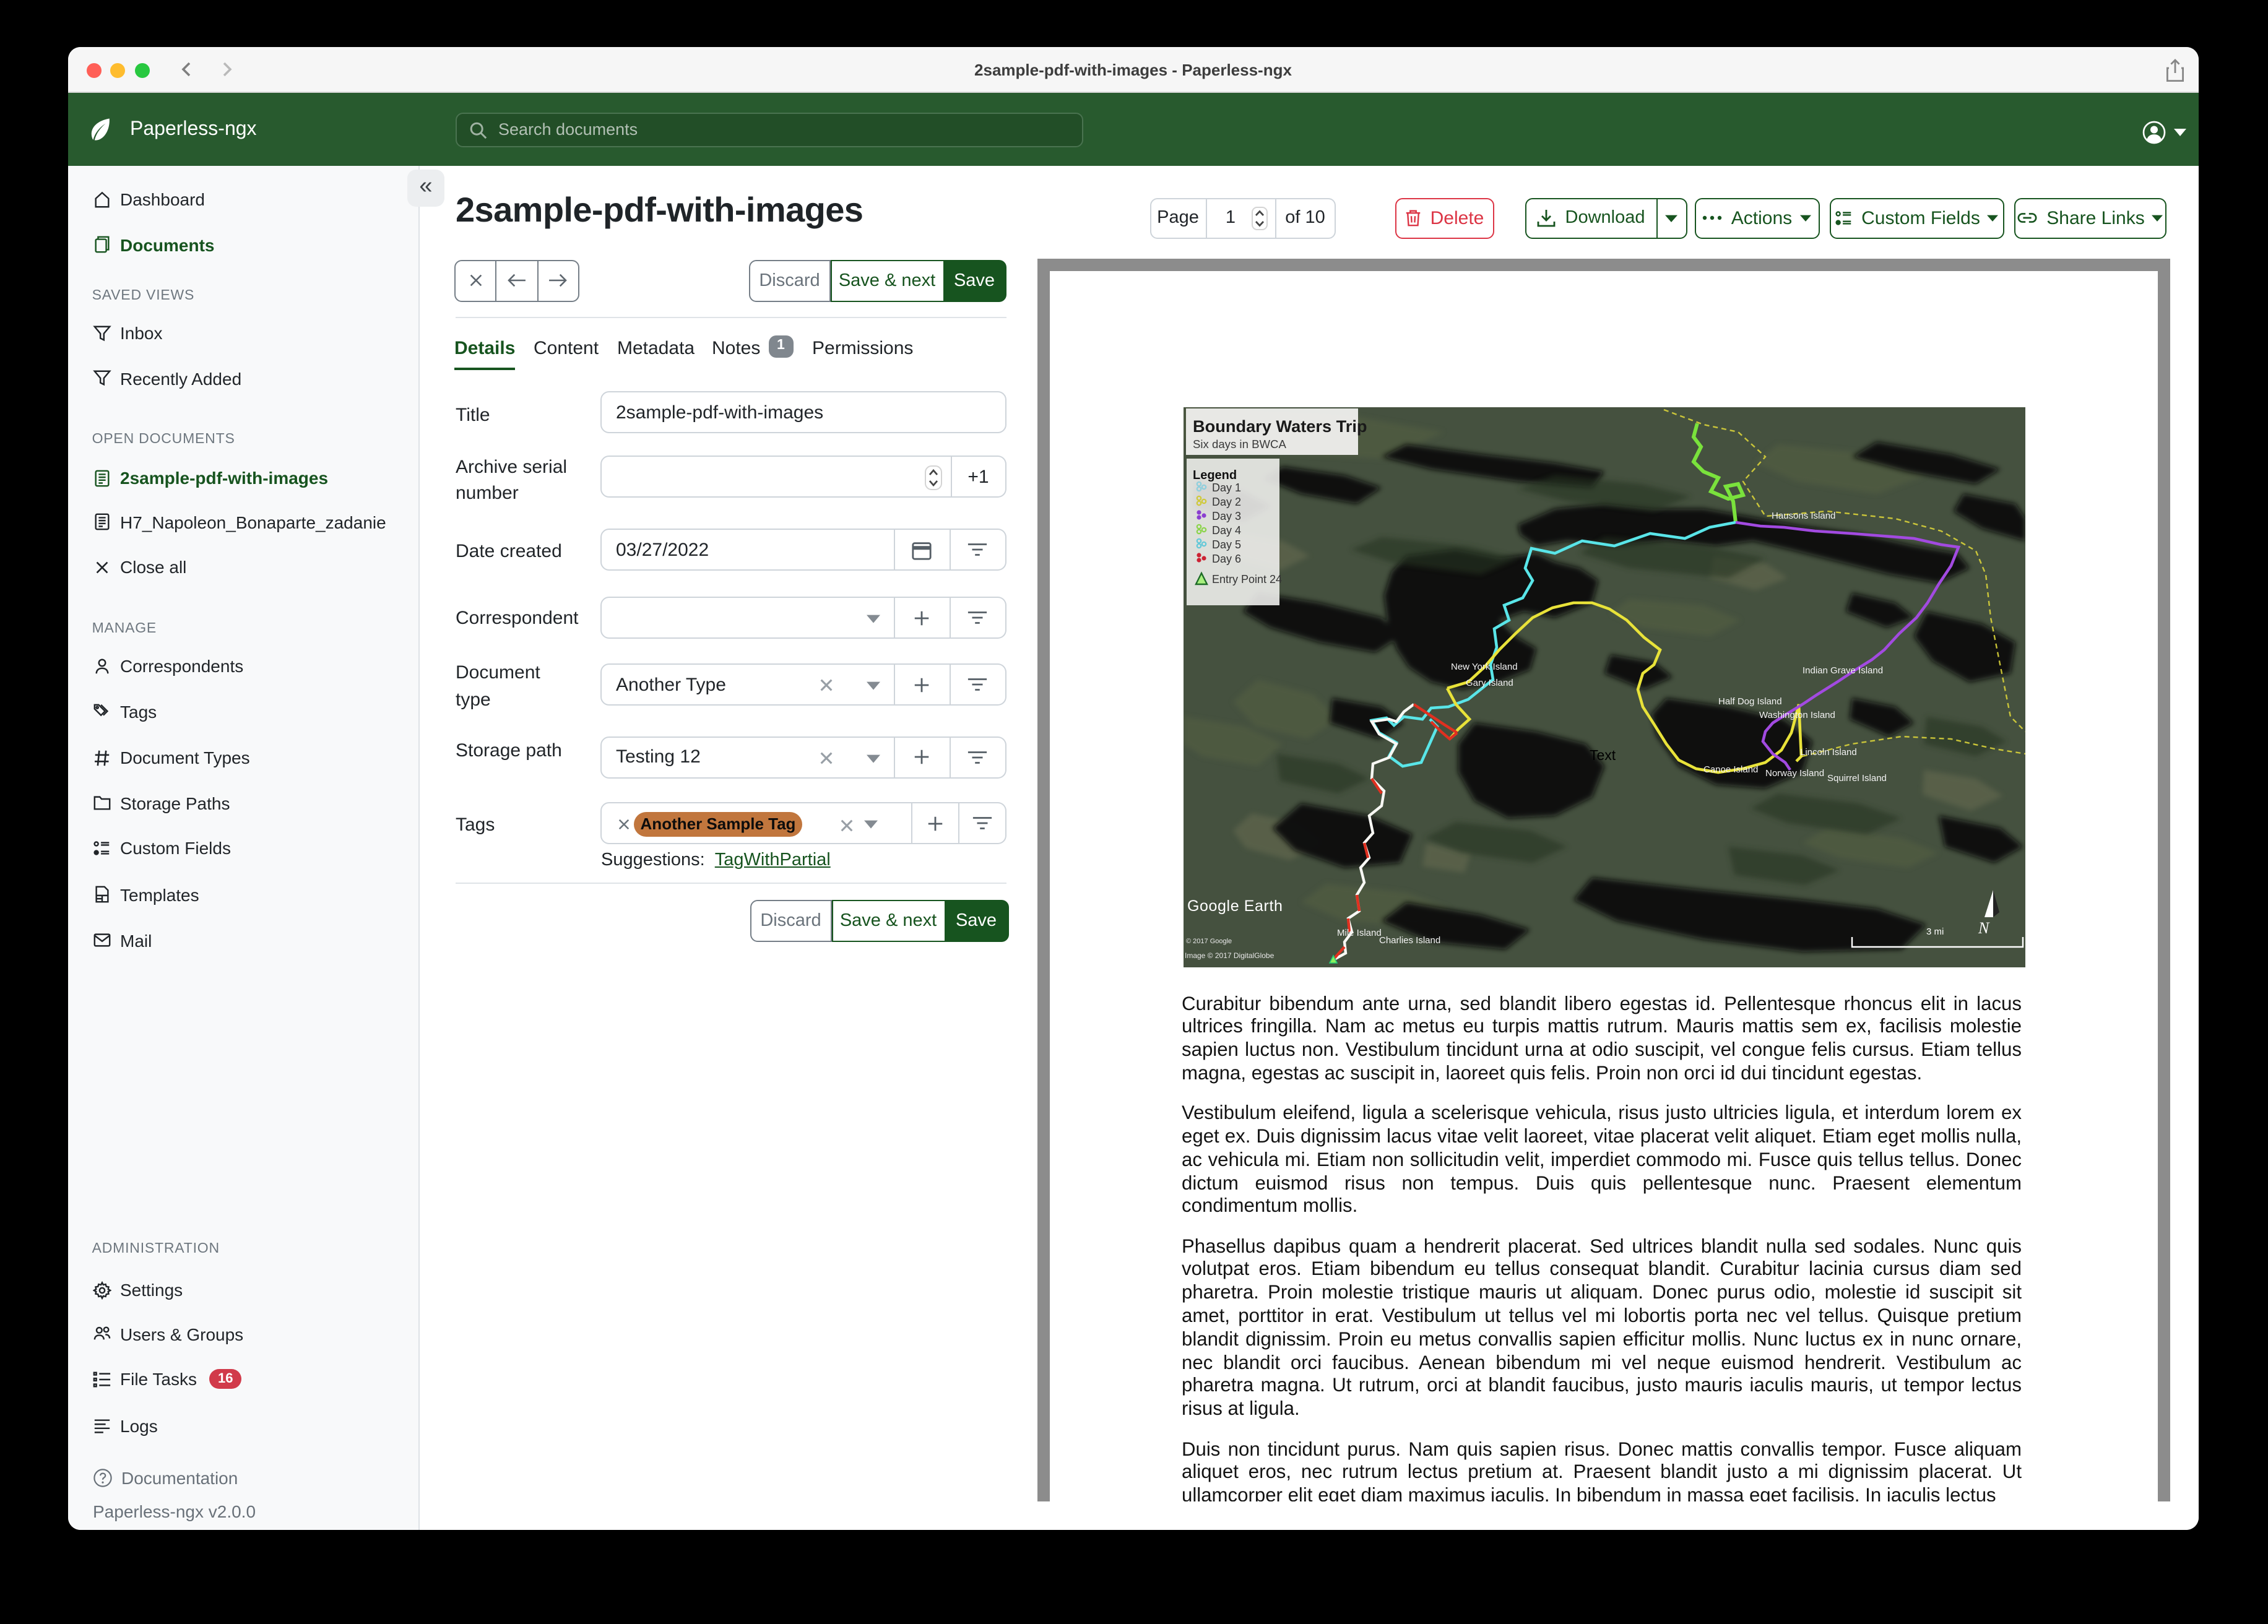 This screenshot has height=1624, width=2268. What do you see at coordinates (1246, 579) in the screenshot?
I see `svg-text: Entry Point 24` at bounding box center [1246, 579].